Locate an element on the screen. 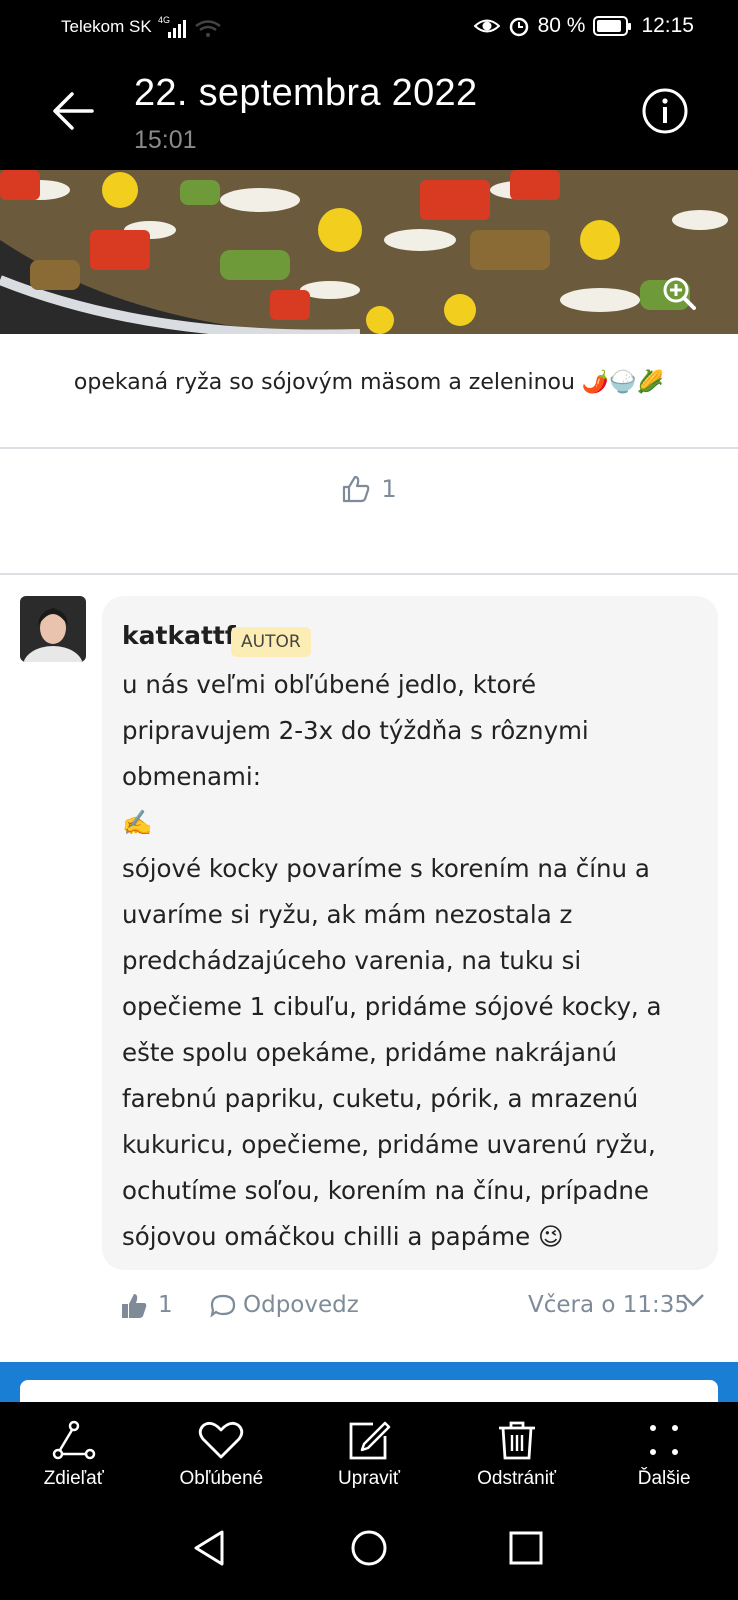 Image resolution: width=738 pixels, height=1600 pixels. delete-button: Odstrániť is located at coordinates (517, 1452).